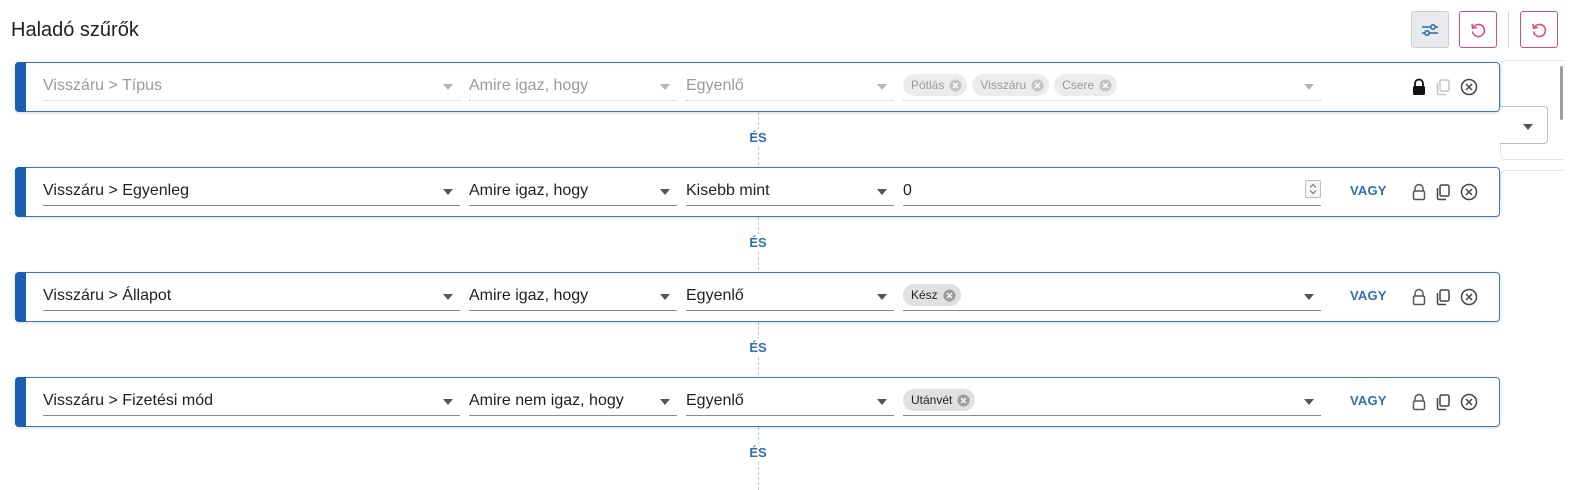  Describe the element at coordinates (1078, 85) in the screenshot. I see `chip-label: Csere` at that location.